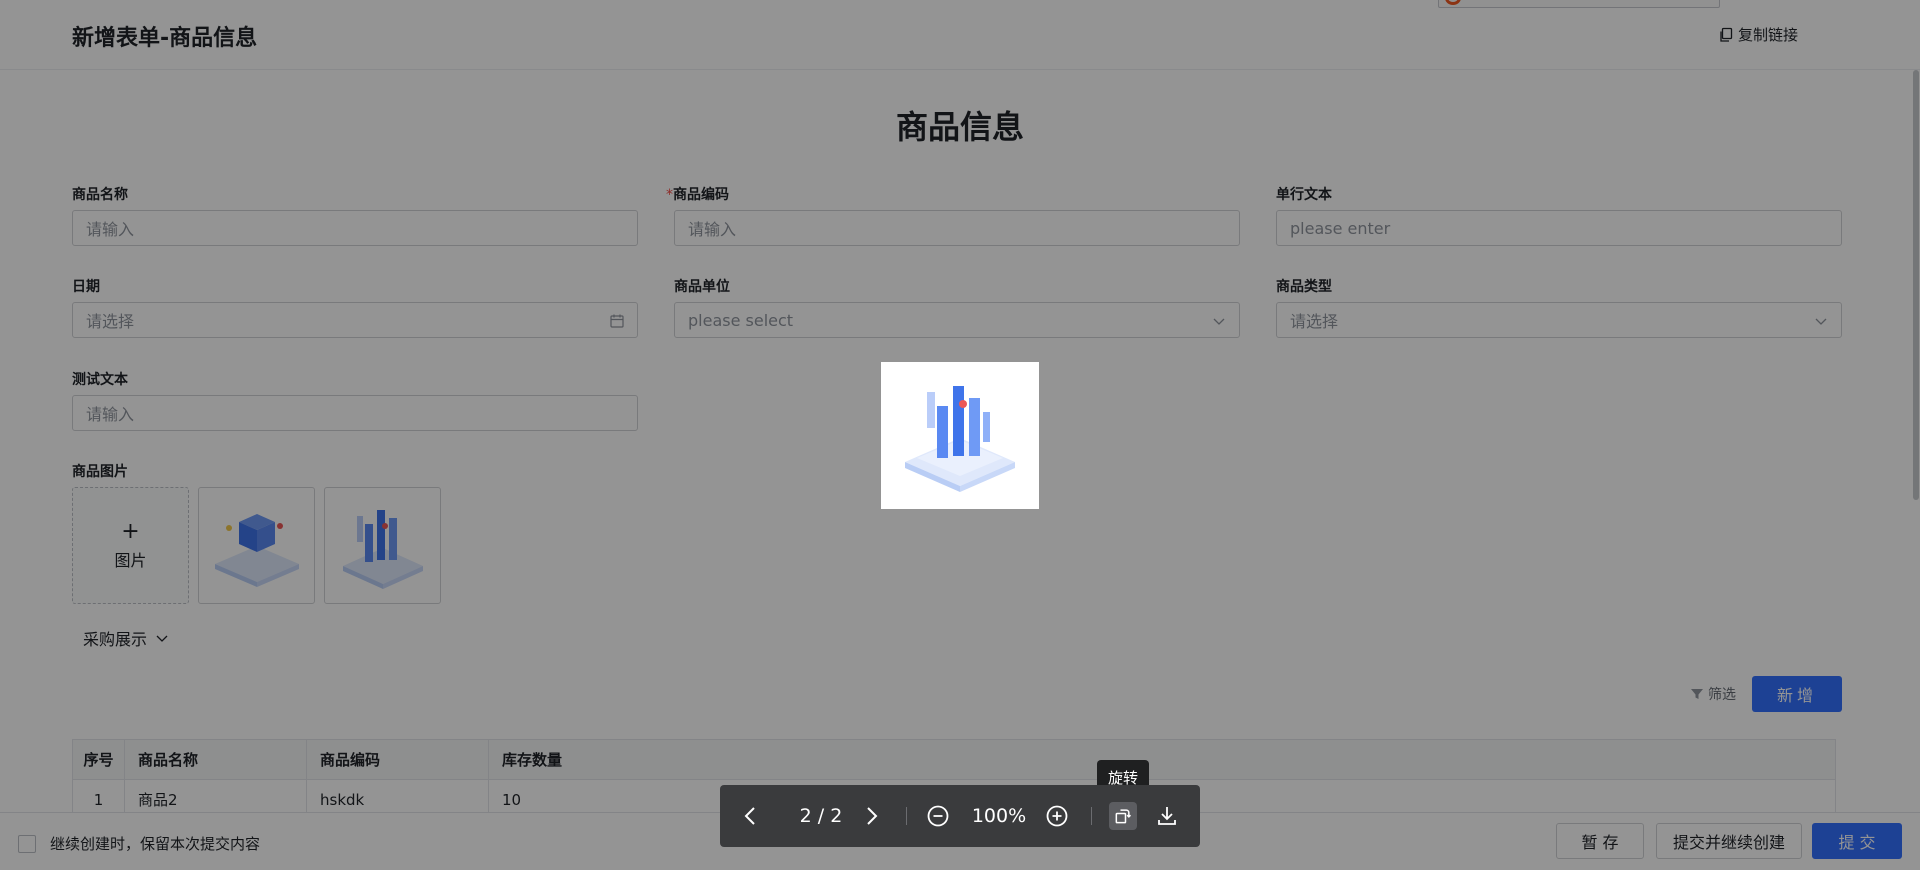 This screenshot has height=870, width=1920. I want to click on chevron-right-icon, so click(872, 816).